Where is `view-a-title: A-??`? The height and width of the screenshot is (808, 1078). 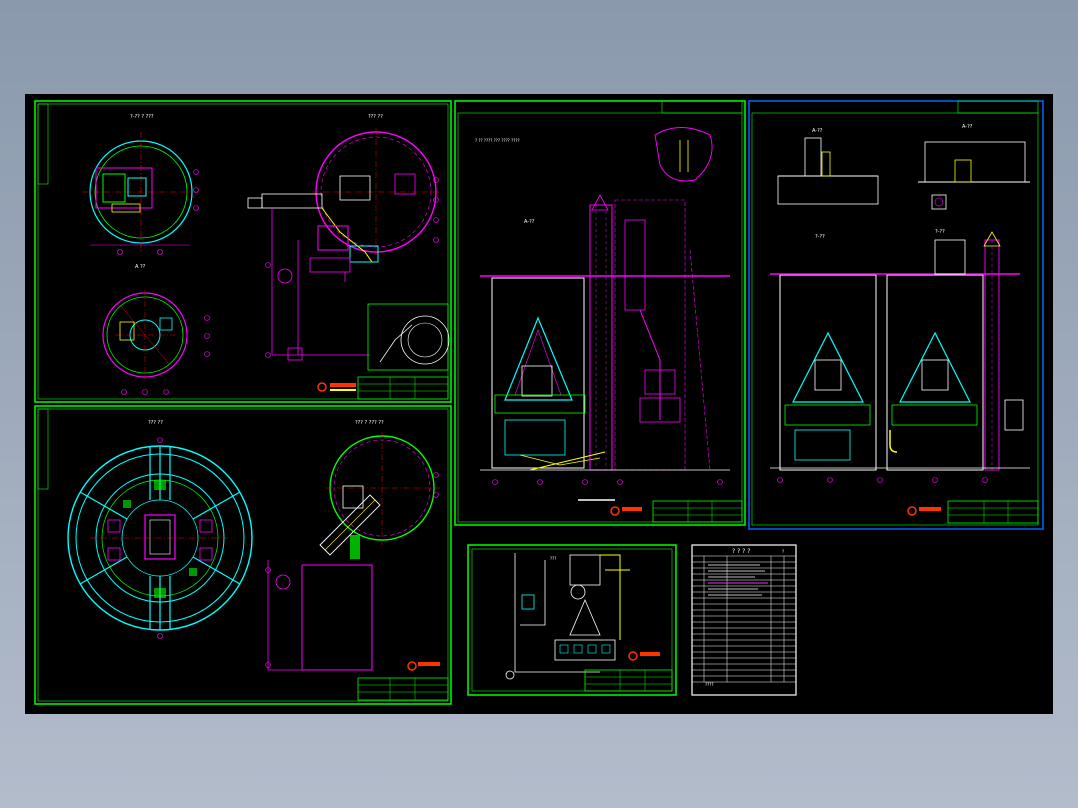
view-a-title: A-?? is located at coordinates (817, 131).